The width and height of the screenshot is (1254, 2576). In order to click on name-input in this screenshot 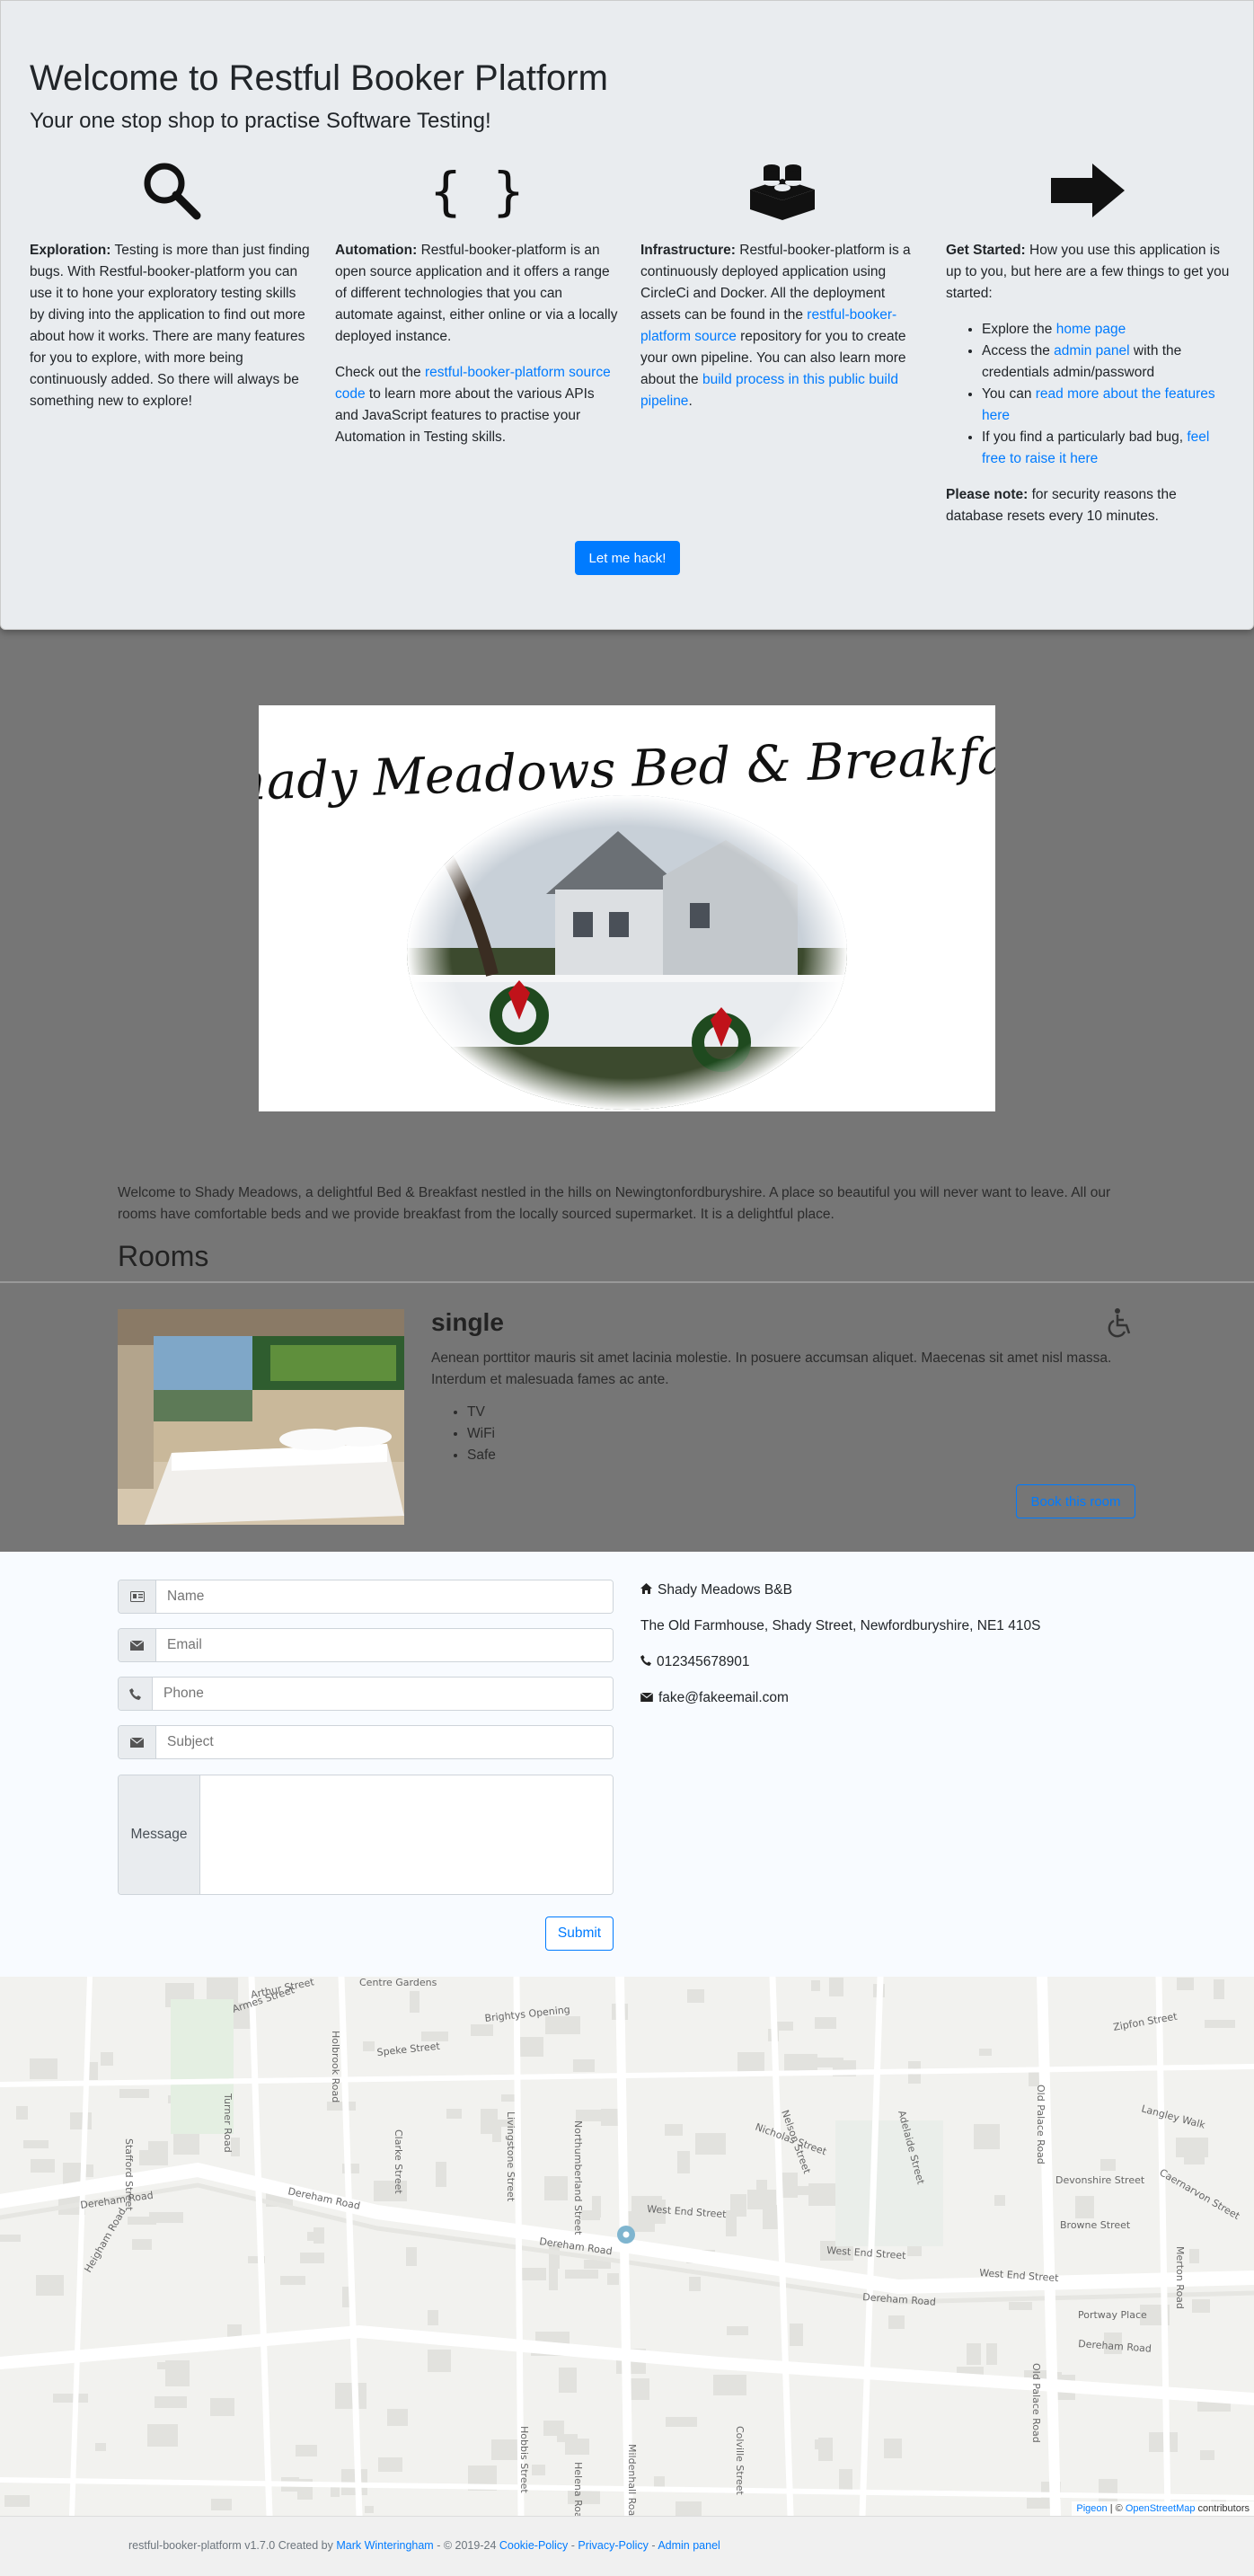, I will do `click(384, 1597)`.